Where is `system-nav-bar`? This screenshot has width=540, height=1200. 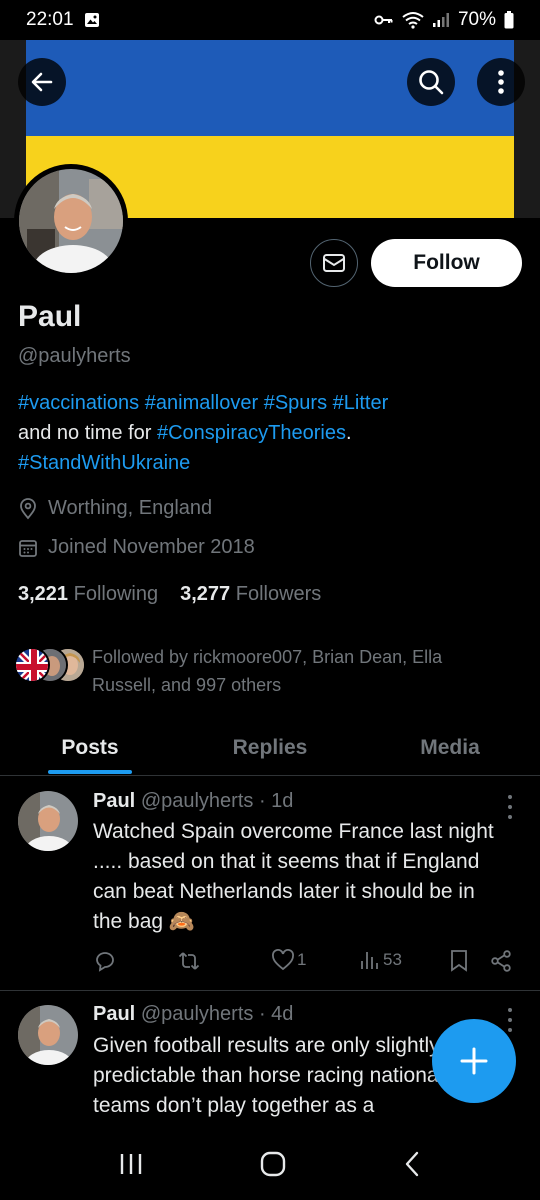
system-nav-bar is located at coordinates (270, 1164).